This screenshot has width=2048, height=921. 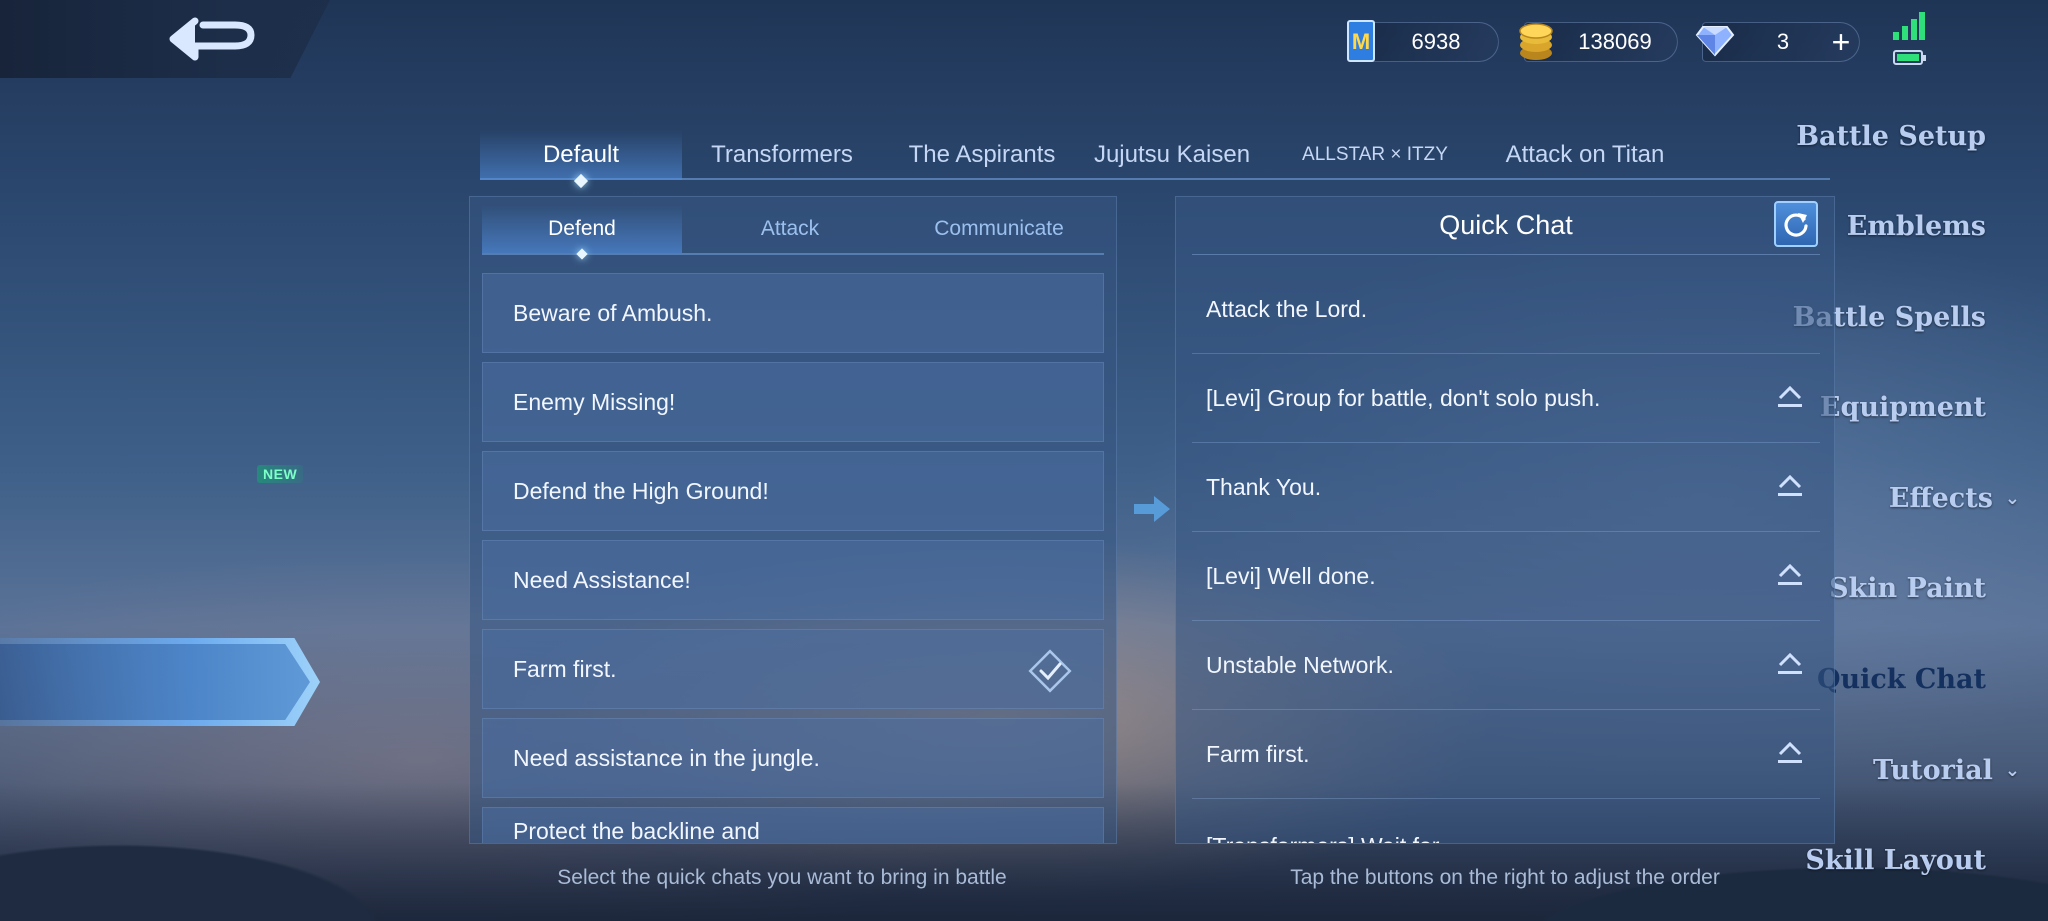 I want to click on panel-title: Quick Chat, so click(x=1506, y=226).